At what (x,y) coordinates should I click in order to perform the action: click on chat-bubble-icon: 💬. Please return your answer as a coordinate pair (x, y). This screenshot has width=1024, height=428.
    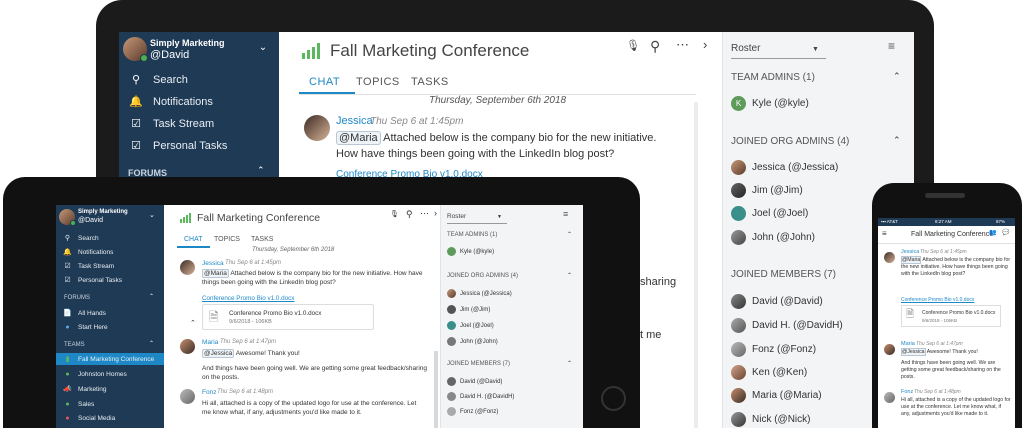
    Looking at the image, I should click on (1005, 233).